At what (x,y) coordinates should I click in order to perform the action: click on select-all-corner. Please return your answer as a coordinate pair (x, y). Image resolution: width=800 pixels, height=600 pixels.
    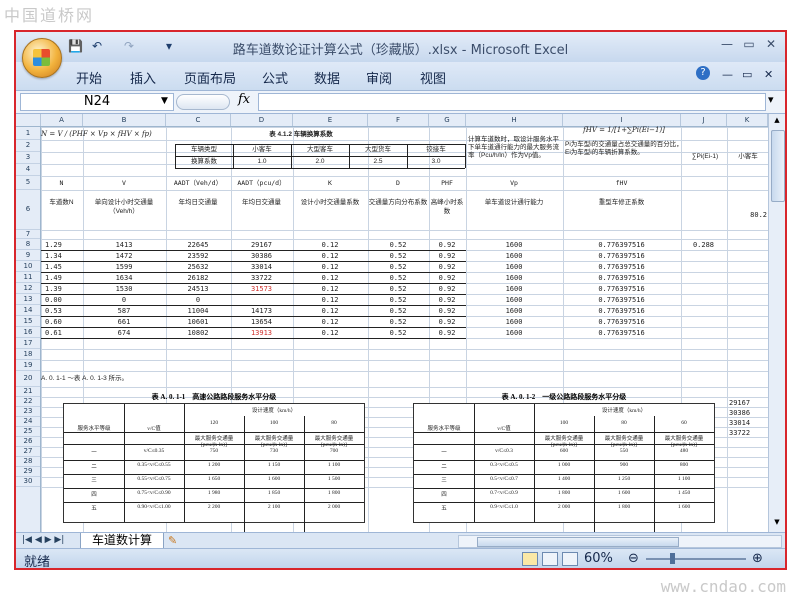
    Looking at the image, I should click on (28, 120).